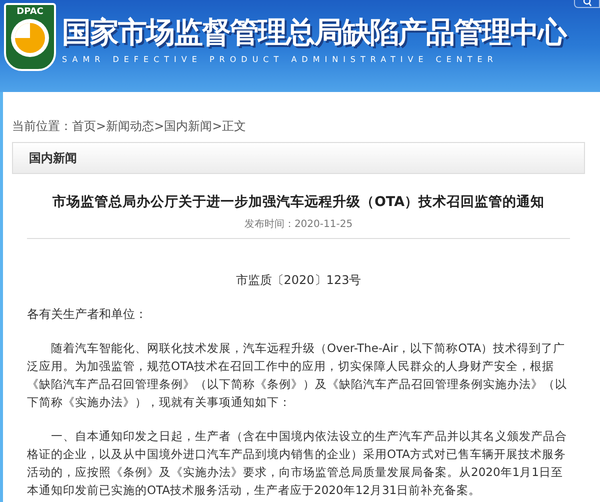 Image resolution: width=600 pixels, height=502 pixels. What do you see at coordinates (297, 376) in the screenshot?
I see `body-paragraph: 随着汽车智能化、网联化技术发展，汽车远程升级（Over-The-Air，以下简称OTA）技术得到了广泛应用。为加强监管，规范OTA技术在召回工作中的应用，切实保障人民群众的人身财产安全，根据《缺陷汽车产品召回管理条例》（以下简称《条例》）及《缺陷汽车产品召回管理条例实施办法》（以下简称《实施办法》），现就有关事项通知如下：` at bounding box center [297, 376].